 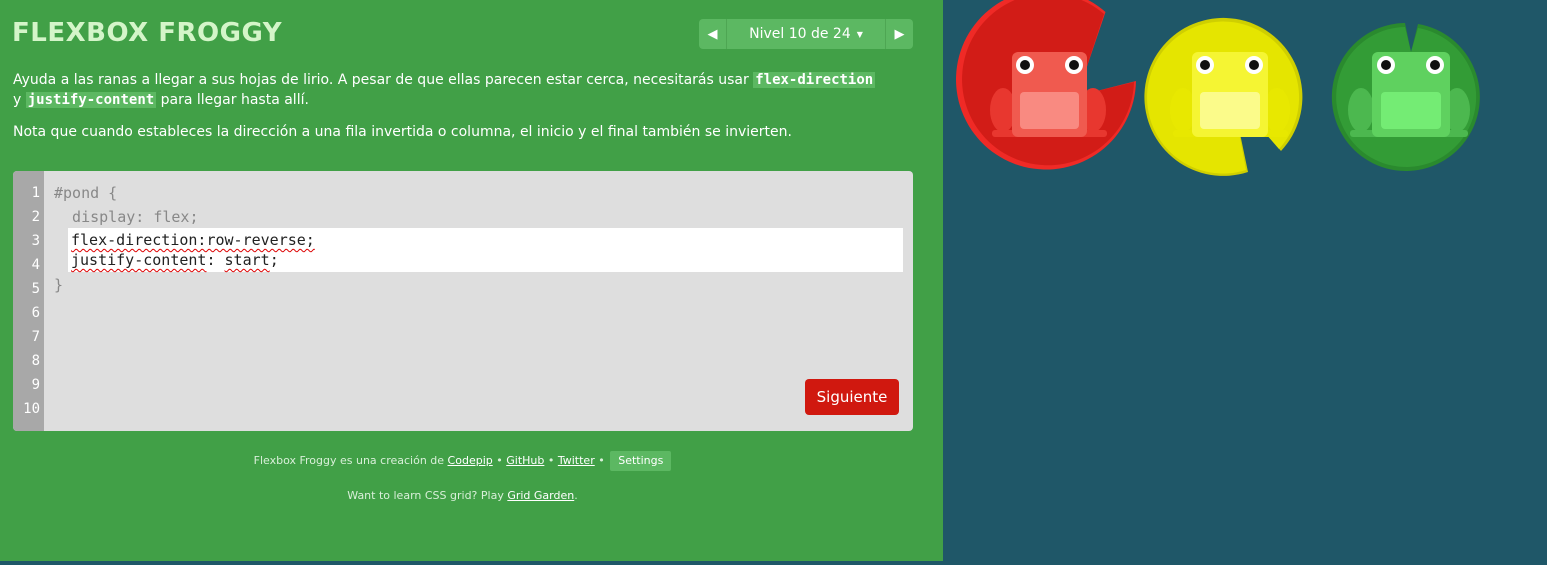 What do you see at coordinates (91, 100) in the screenshot?
I see `justify-content-tag: justify-content` at bounding box center [91, 100].